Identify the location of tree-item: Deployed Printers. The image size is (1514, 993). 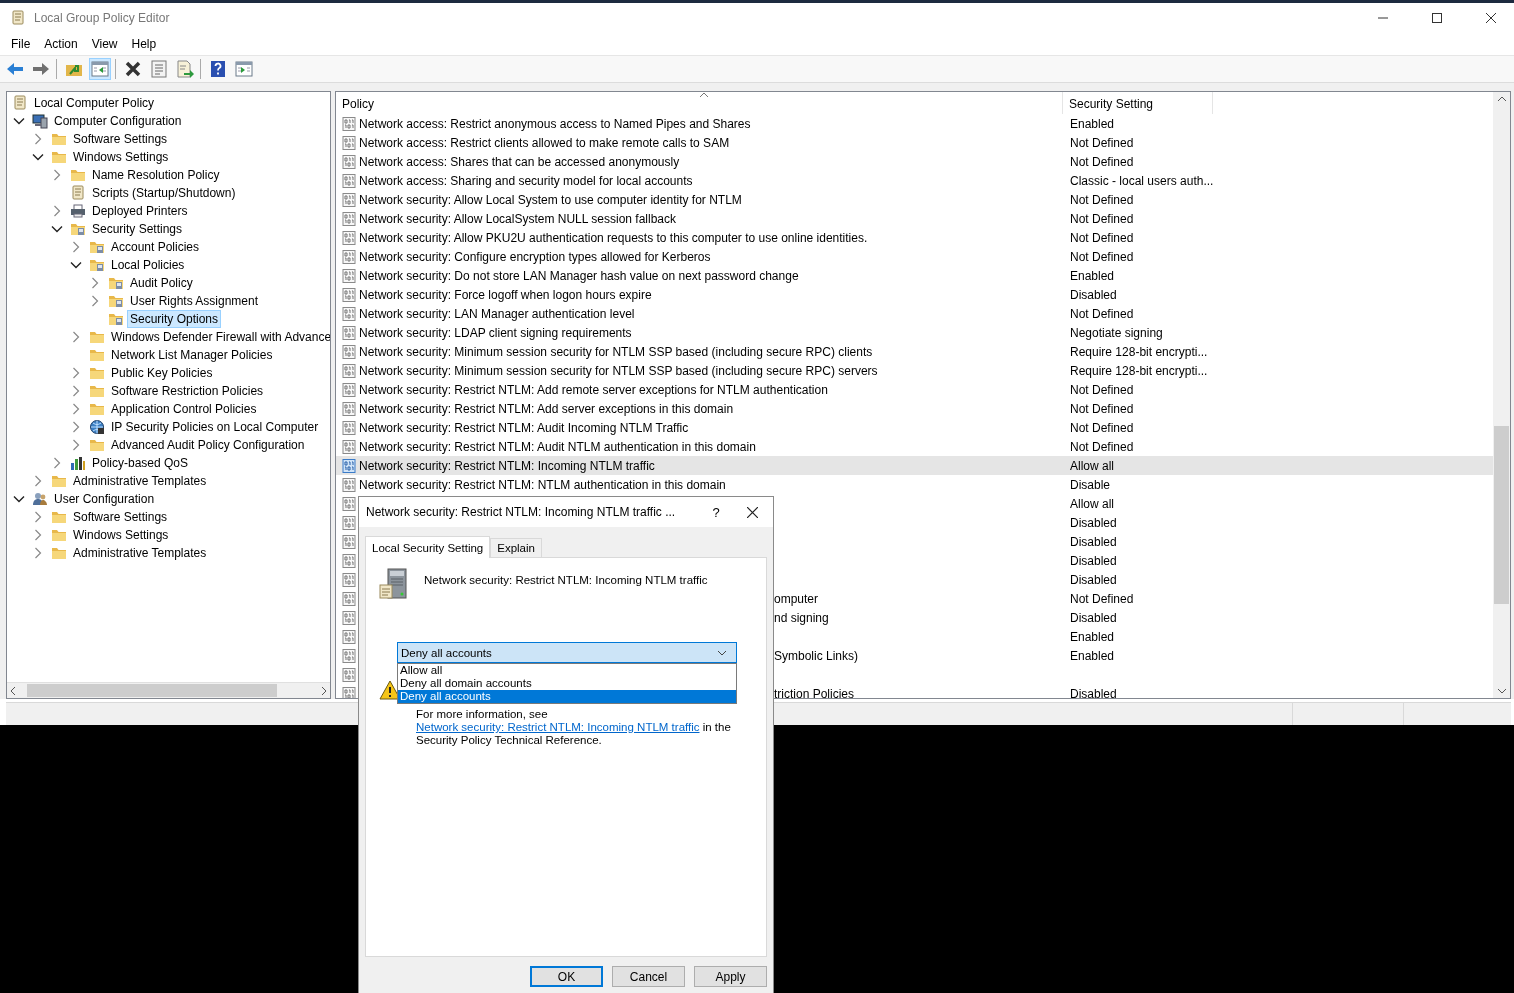
(140, 211).